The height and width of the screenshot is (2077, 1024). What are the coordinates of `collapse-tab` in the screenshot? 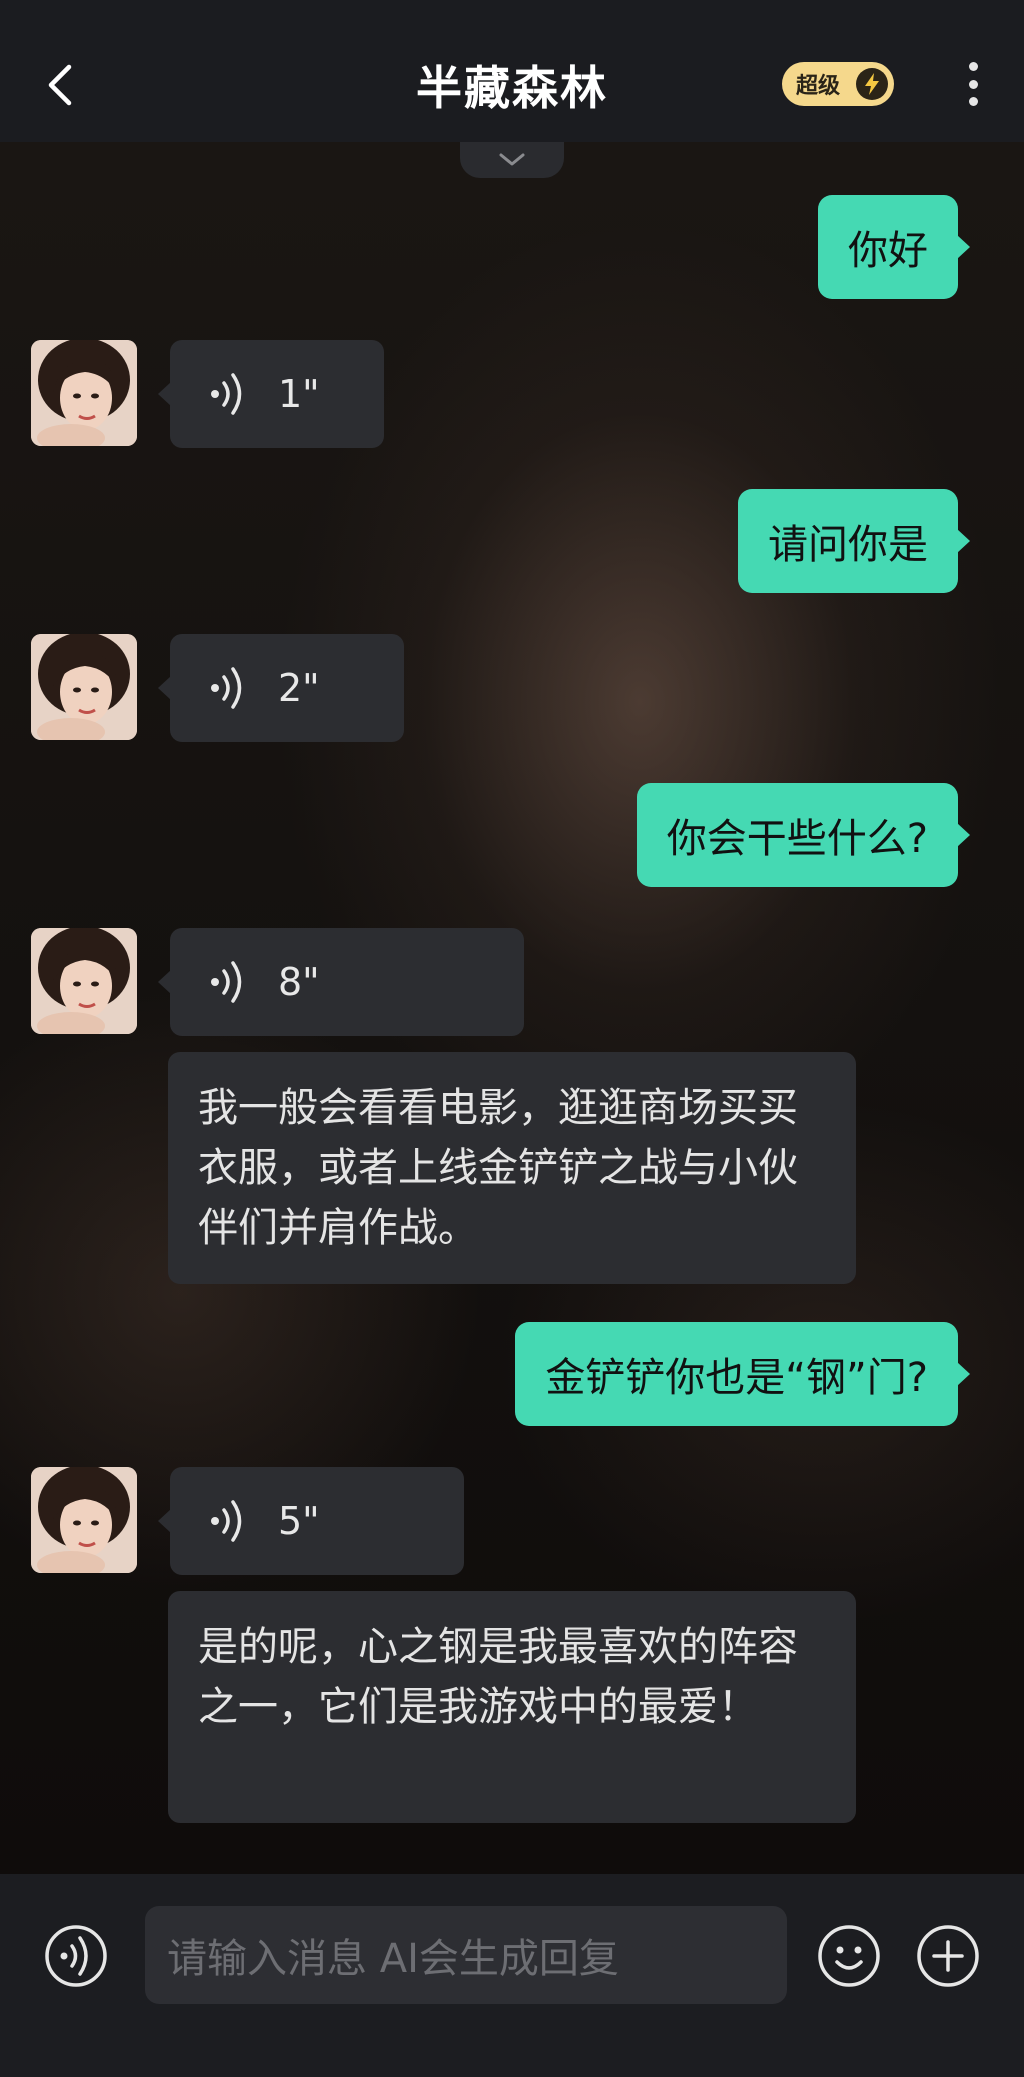 It's located at (512, 160).